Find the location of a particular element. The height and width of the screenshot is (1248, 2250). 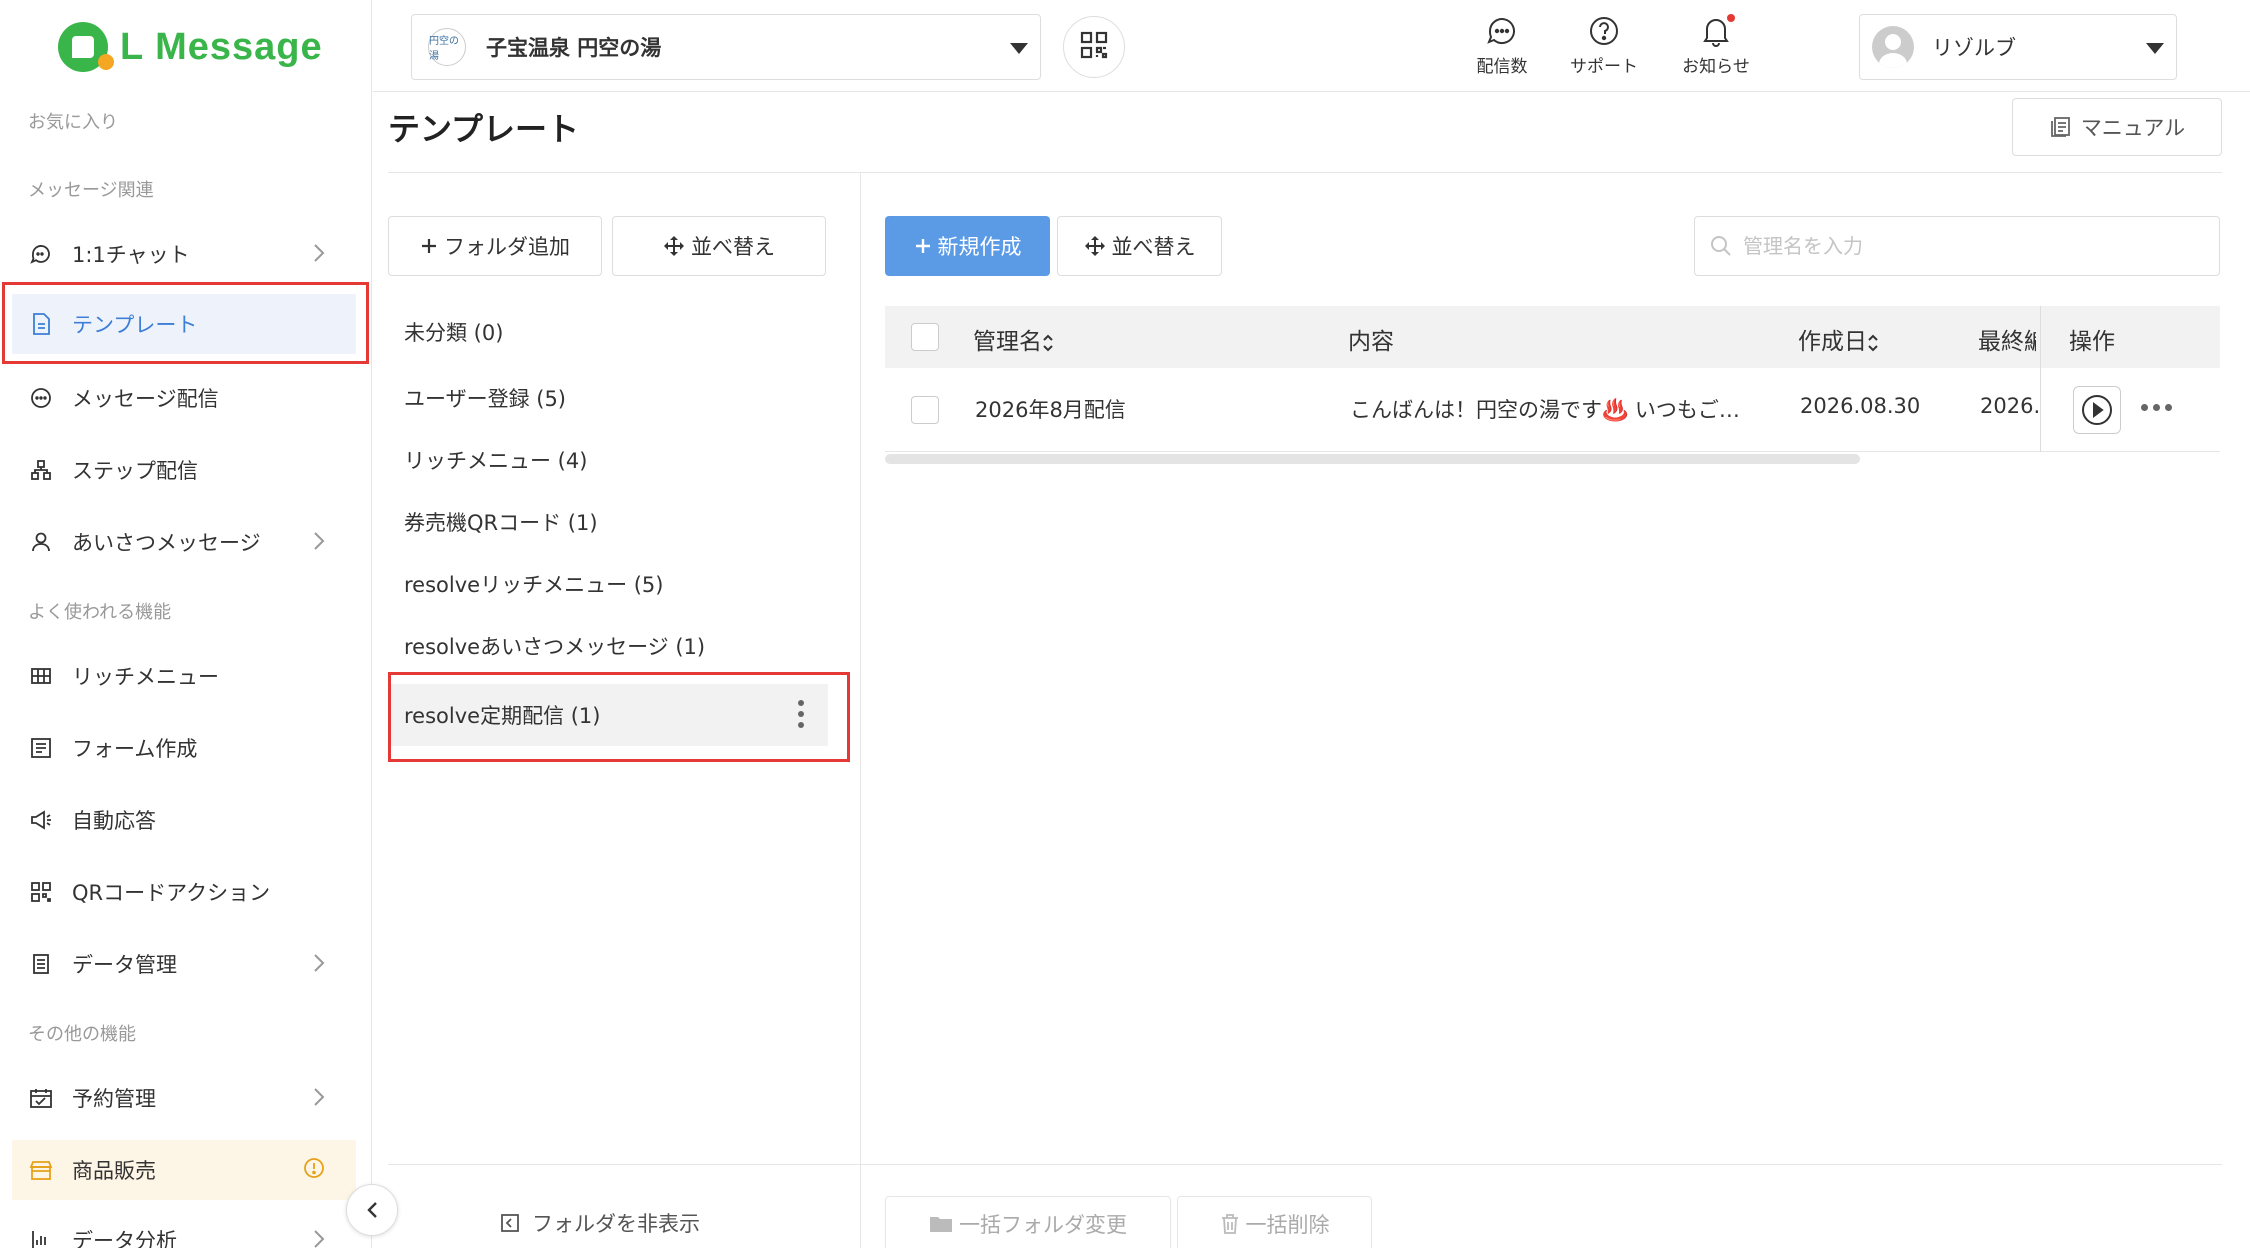

notification-dot is located at coordinates (1731, 18).